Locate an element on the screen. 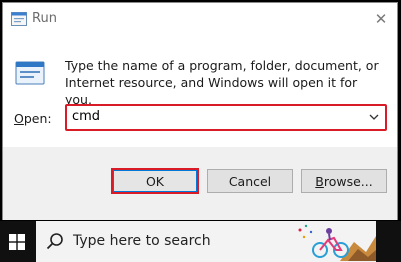  open-label: Open: is located at coordinates (33, 118).